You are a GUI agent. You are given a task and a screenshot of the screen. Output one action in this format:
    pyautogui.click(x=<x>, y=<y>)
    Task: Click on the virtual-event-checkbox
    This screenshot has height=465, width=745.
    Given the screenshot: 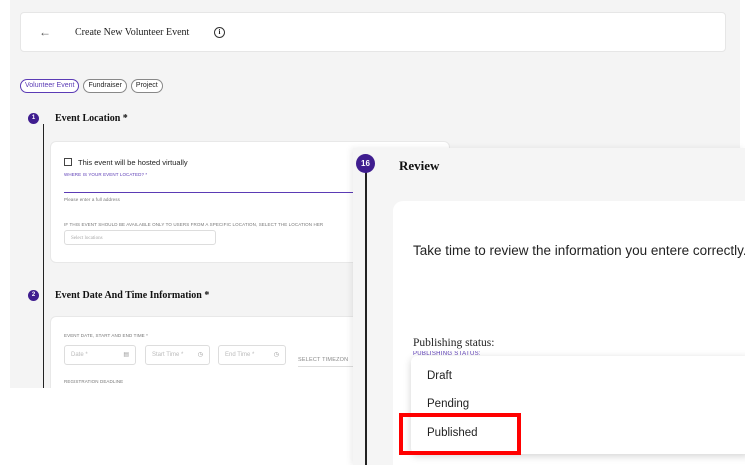 What is the action you would take?
    pyautogui.click(x=68, y=162)
    